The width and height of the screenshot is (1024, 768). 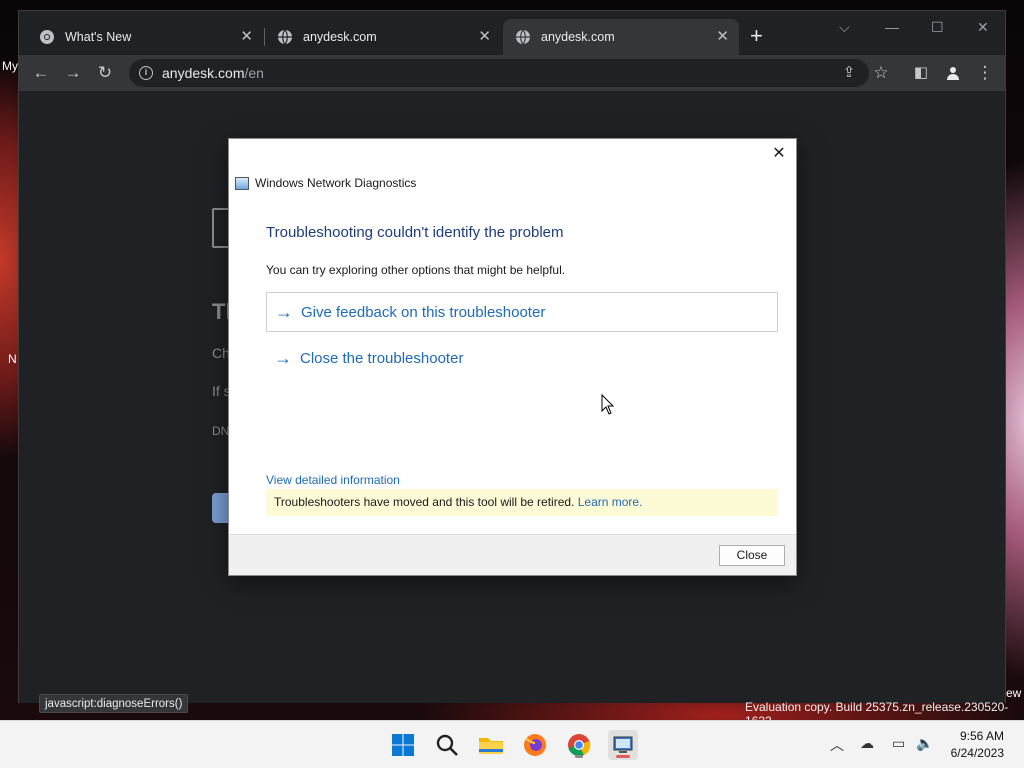 What do you see at coordinates (756, 36) in the screenshot?
I see `new-tab-button: +` at bounding box center [756, 36].